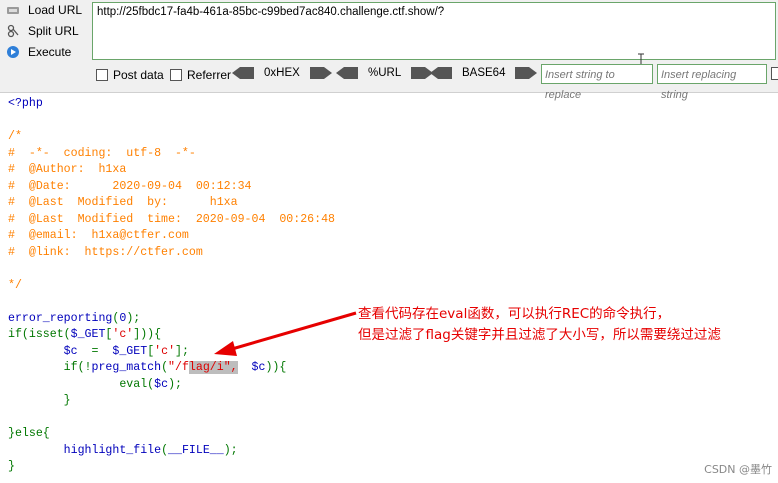 This screenshot has width=778, height=483. I want to click on split-url-label: Split URL, so click(53, 31).